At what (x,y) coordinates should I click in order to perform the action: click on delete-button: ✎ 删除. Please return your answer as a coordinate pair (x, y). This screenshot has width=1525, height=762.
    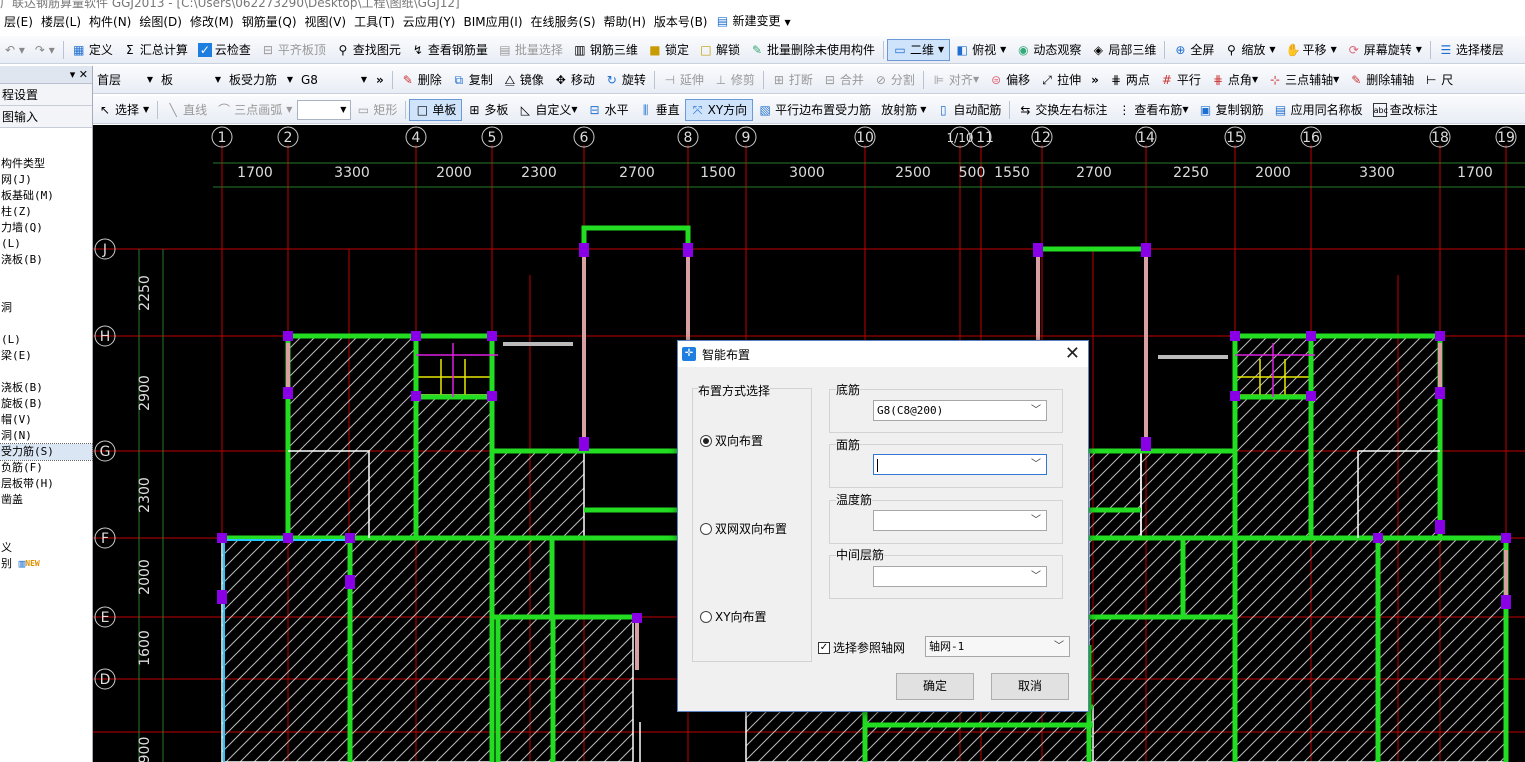
    Looking at the image, I should click on (421, 80).